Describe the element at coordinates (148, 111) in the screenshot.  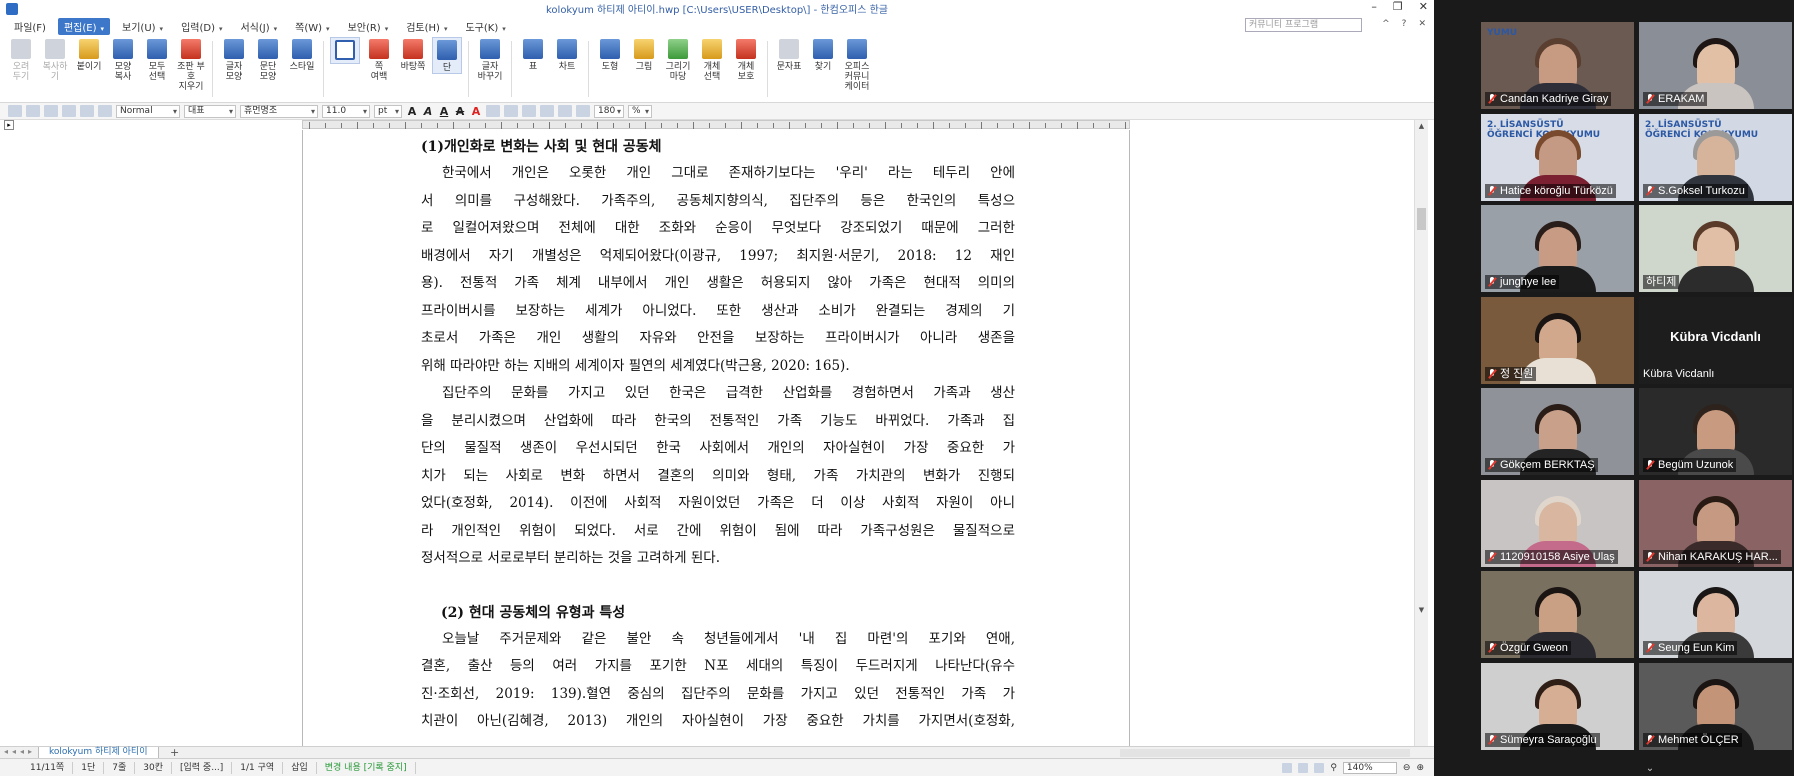
I see `style-select: Normal` at that location.